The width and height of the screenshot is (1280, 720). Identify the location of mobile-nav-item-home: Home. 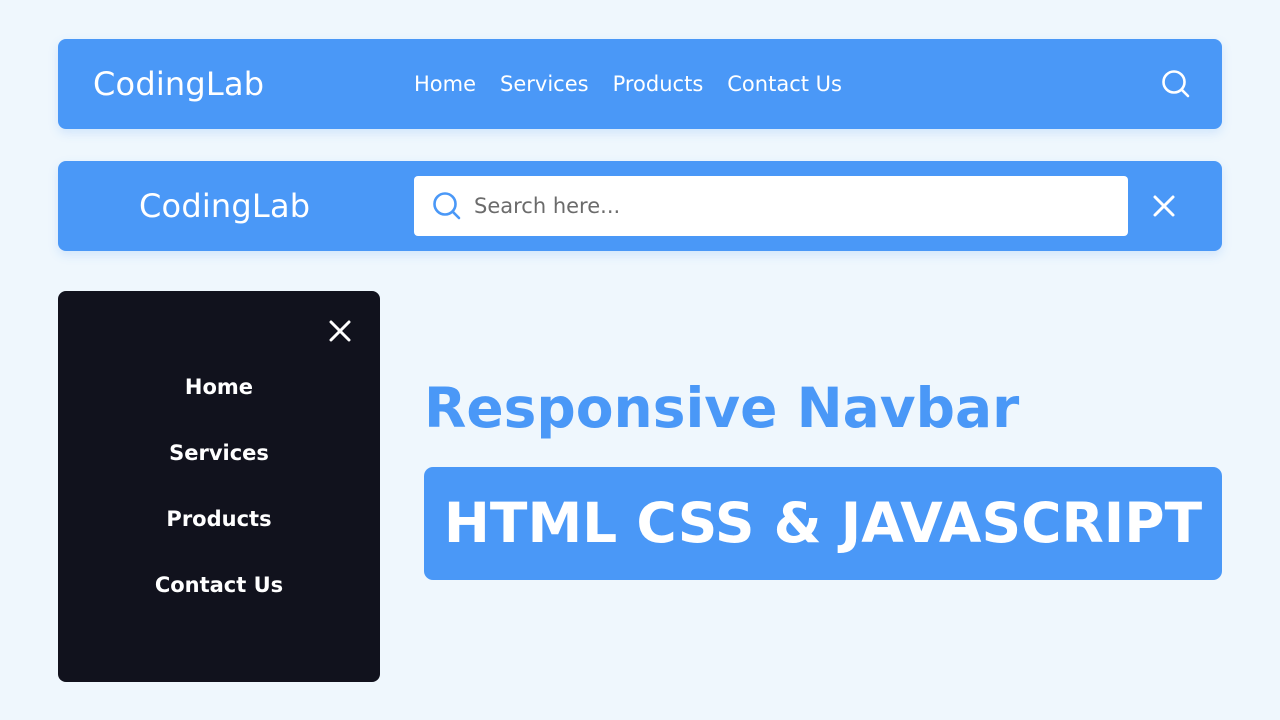
(219, 396).